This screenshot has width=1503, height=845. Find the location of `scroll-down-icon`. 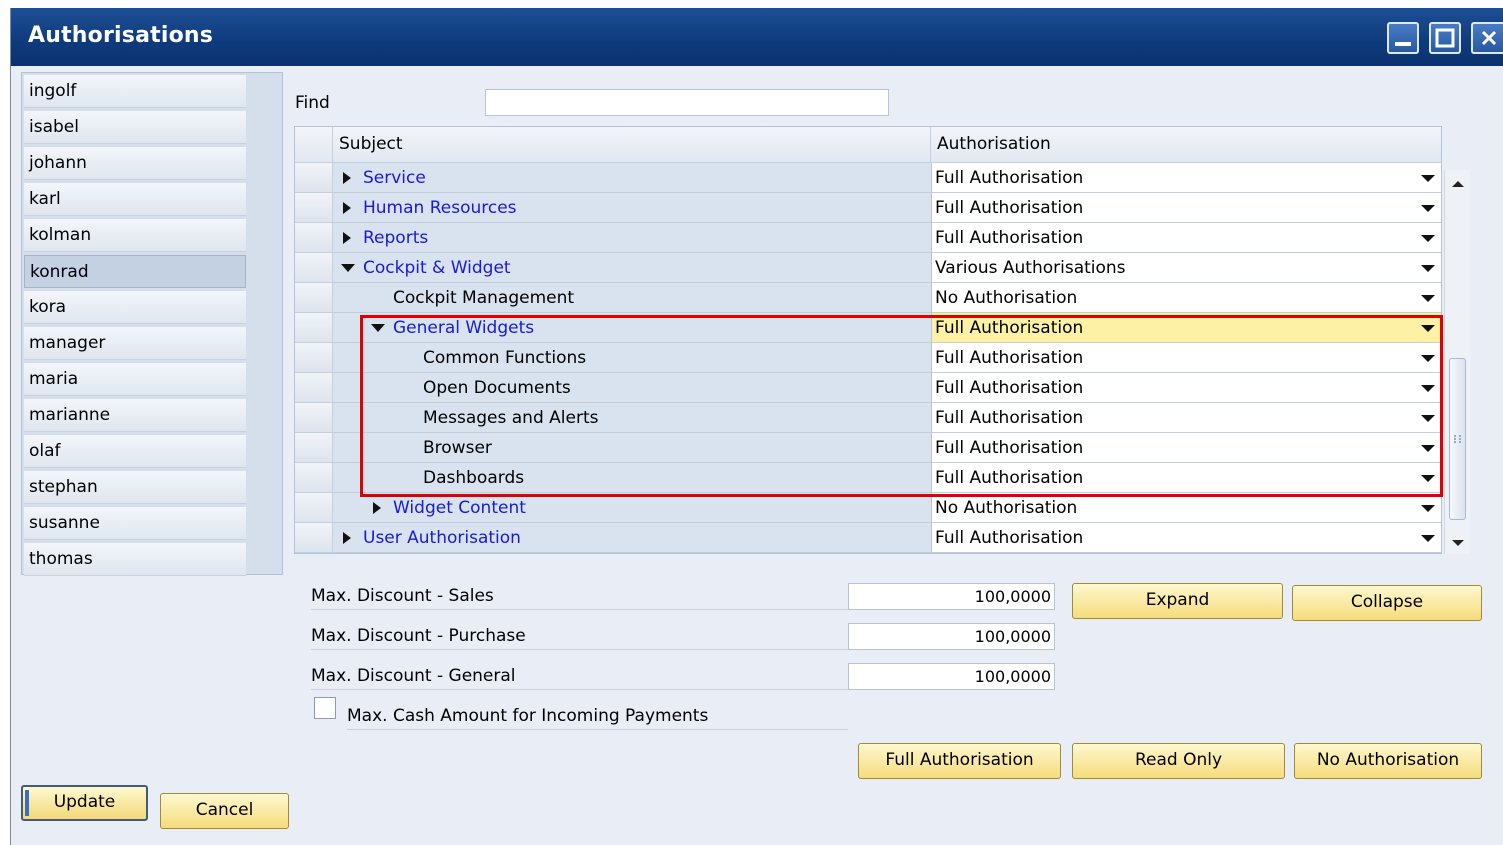

scroll-down-icon is located at coordinates (1458, 543).